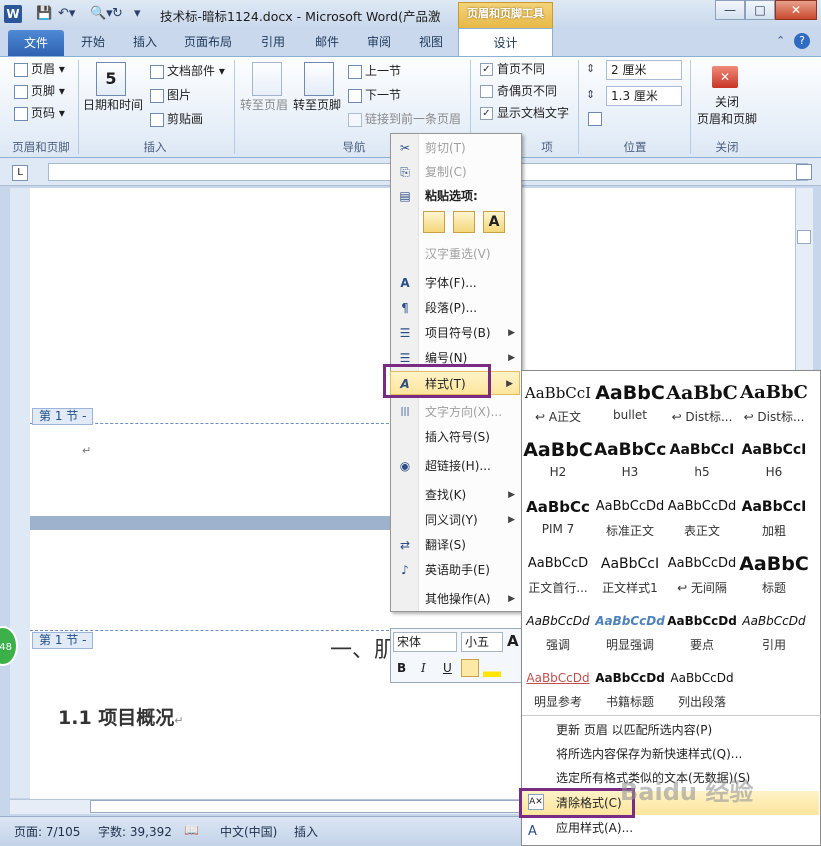  What do you see at coordinates (434, 222) in the screenshot?
I see `paste-keep-format-icon` at bounding box center [434, 222].